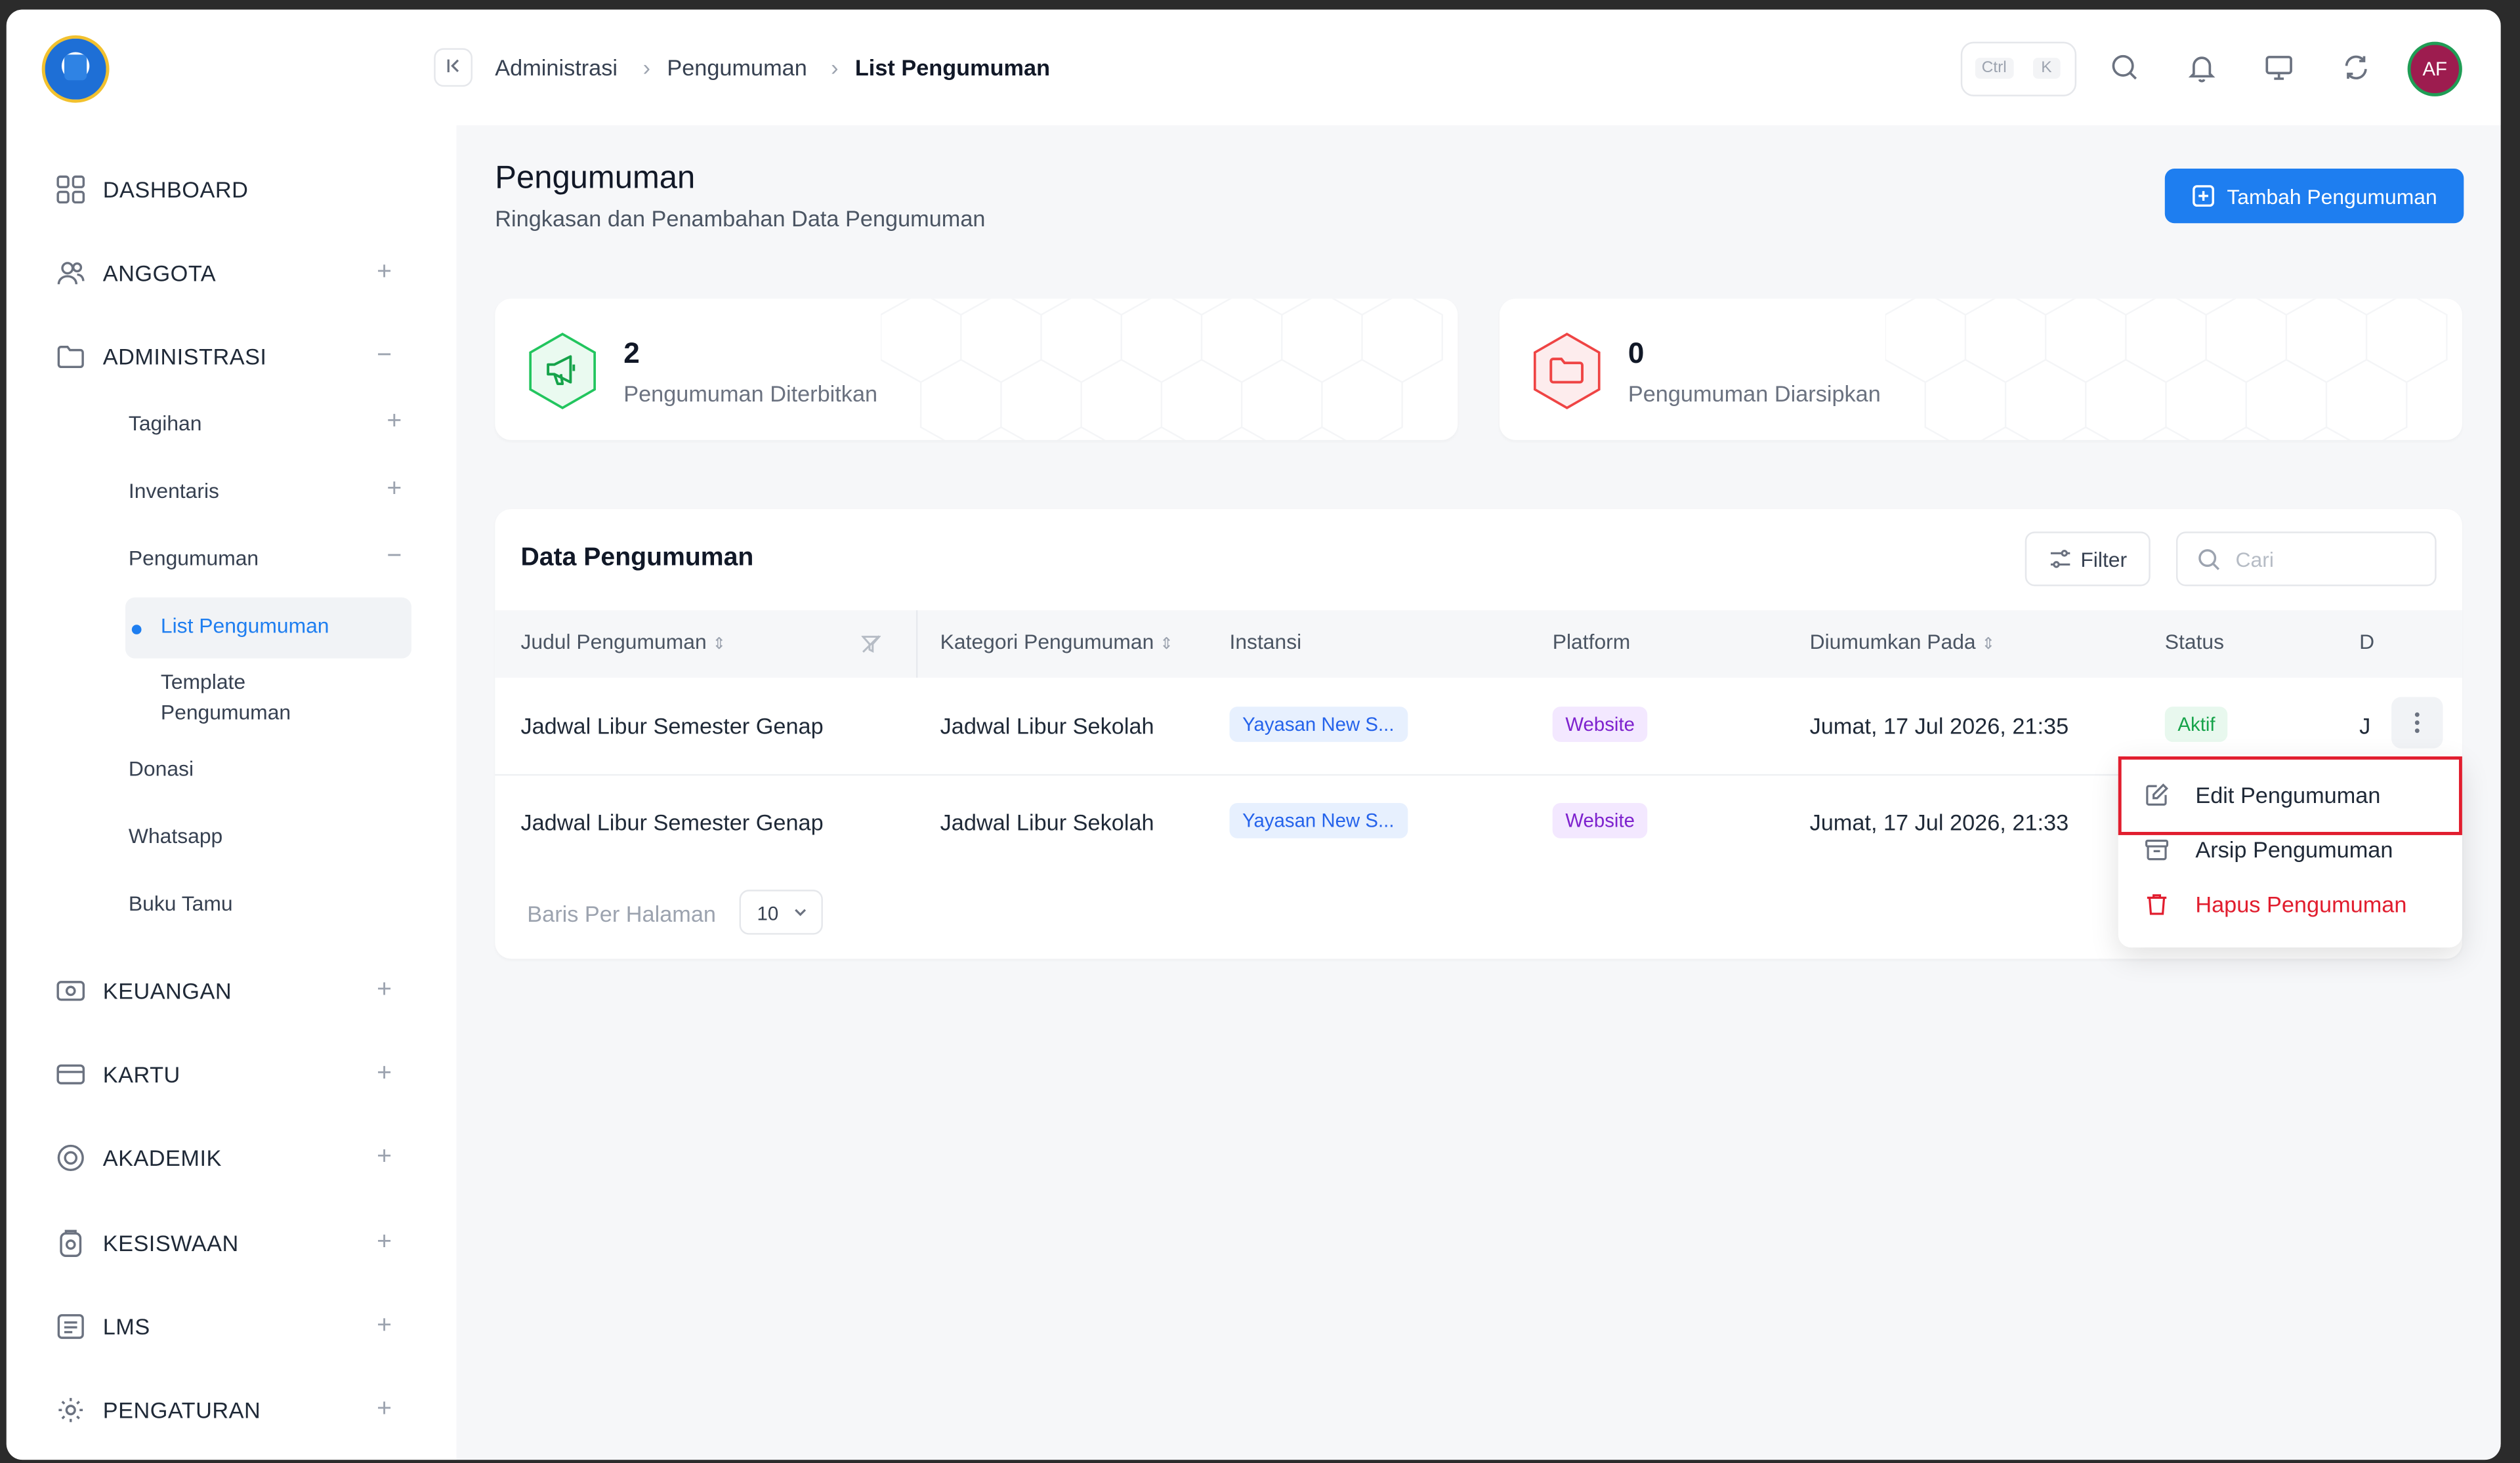 Image resolution: width=2520 pixels, height=1463 pixels. I want to click on sidebar-item-label: LMS, so click(126, 1327).